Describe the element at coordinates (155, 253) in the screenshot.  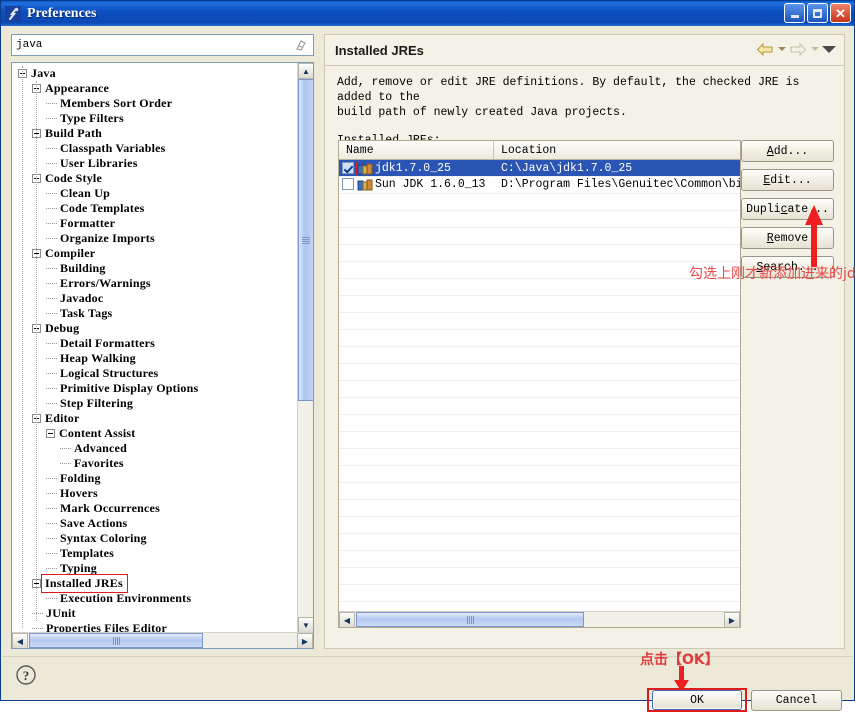
I see `tree-item-compiler: Compiler` at that location.